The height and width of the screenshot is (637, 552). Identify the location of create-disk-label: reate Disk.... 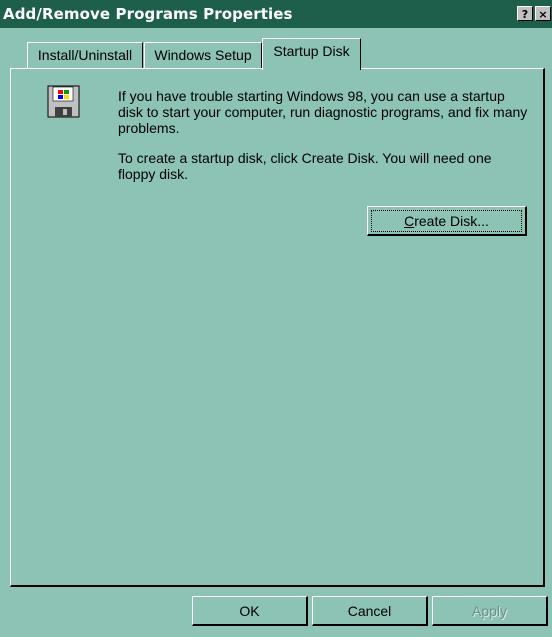
(451, 221).